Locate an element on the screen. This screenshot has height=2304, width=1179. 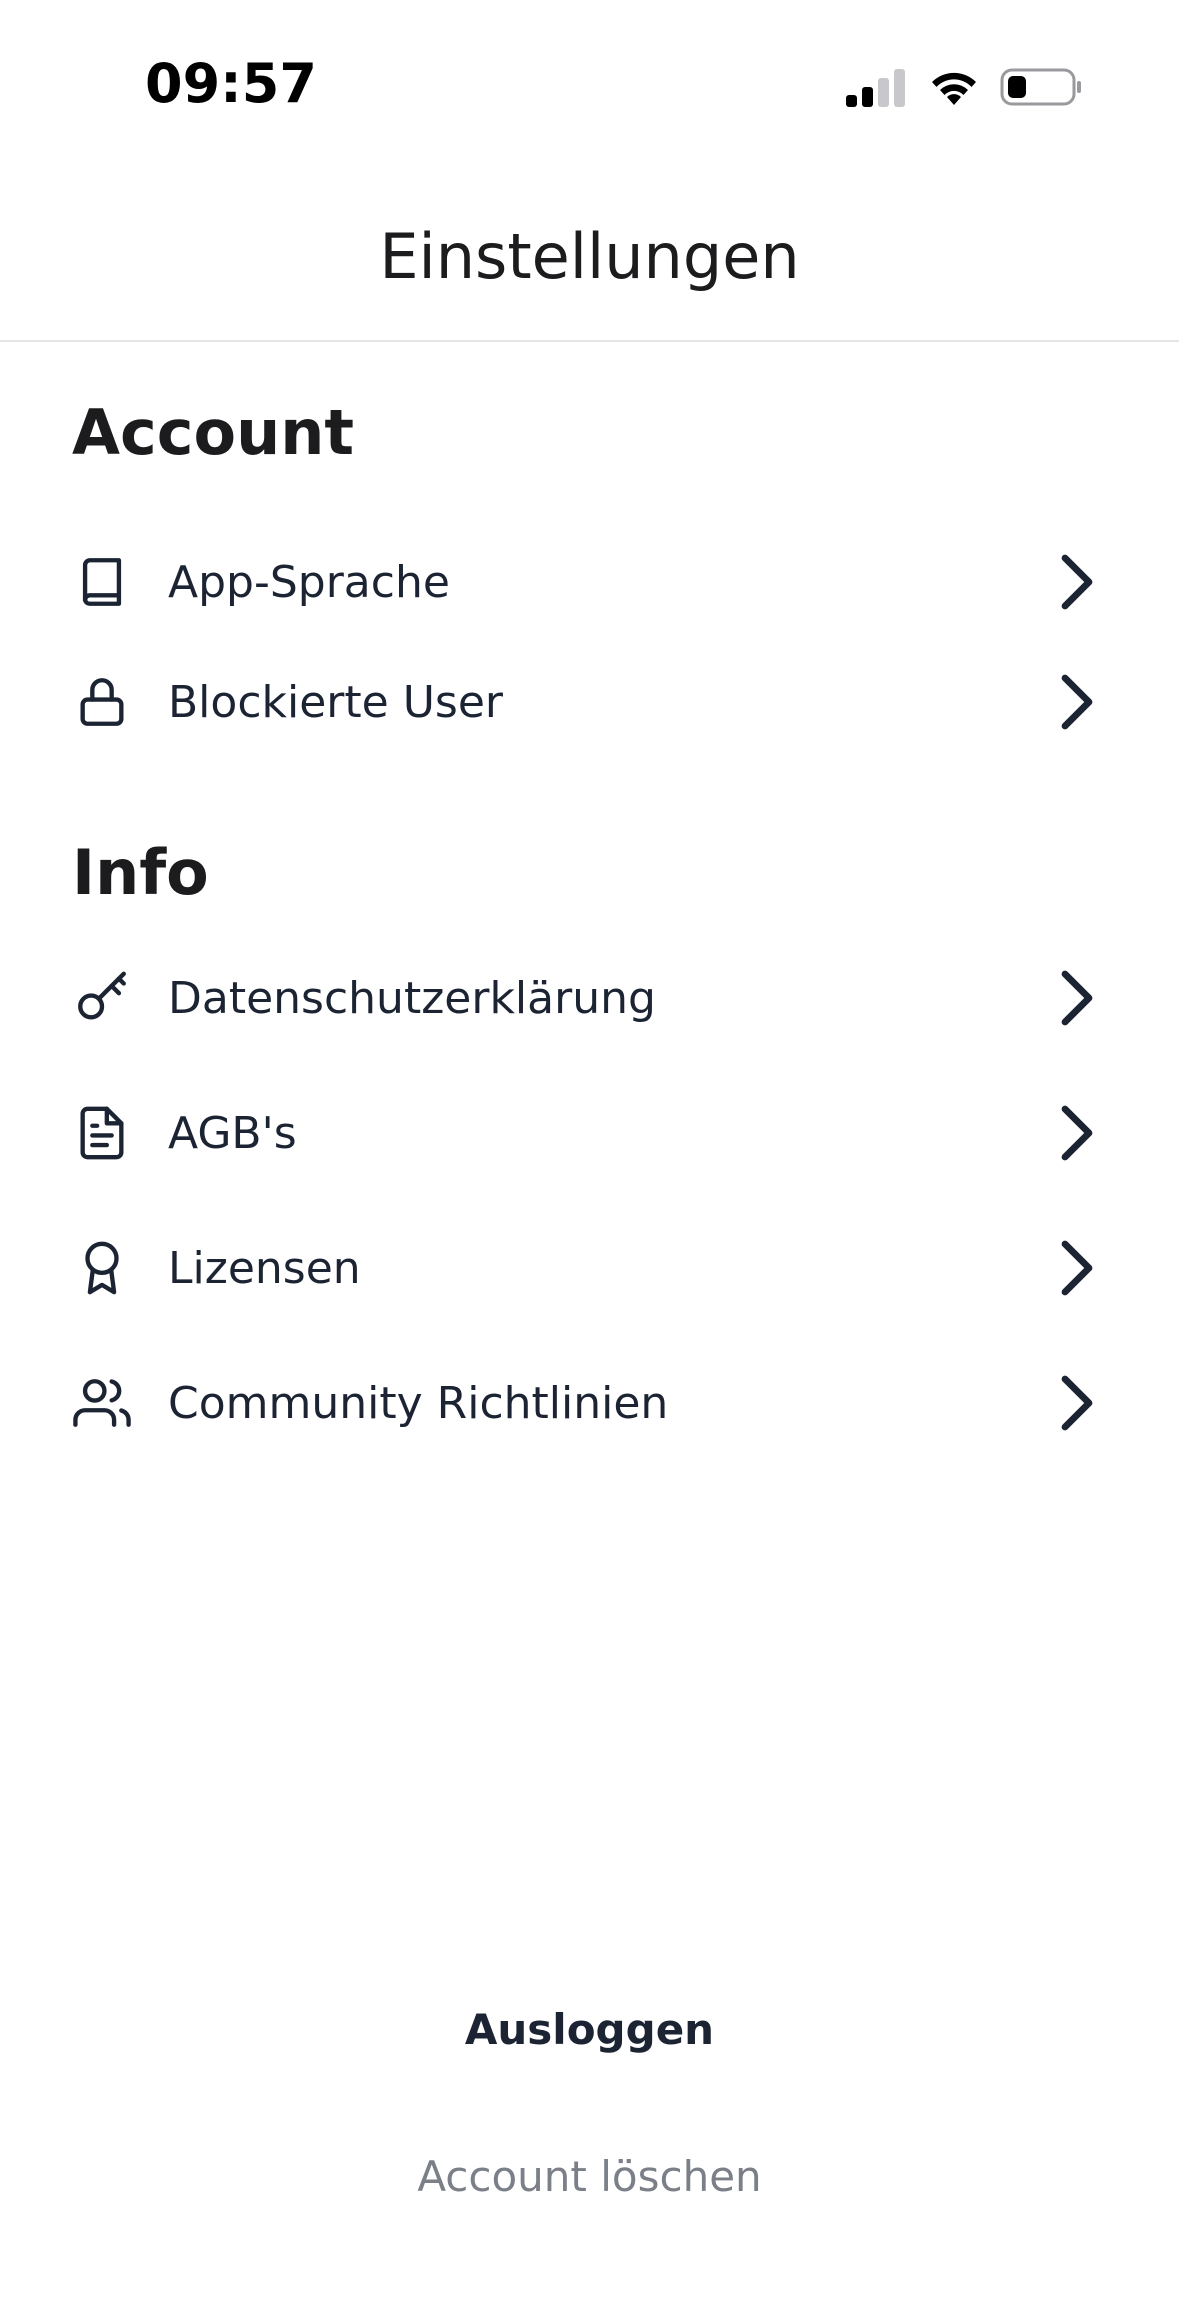
settings-item-privacy-policy: Datenschutzerklärung is located at coordinates (589, 998).